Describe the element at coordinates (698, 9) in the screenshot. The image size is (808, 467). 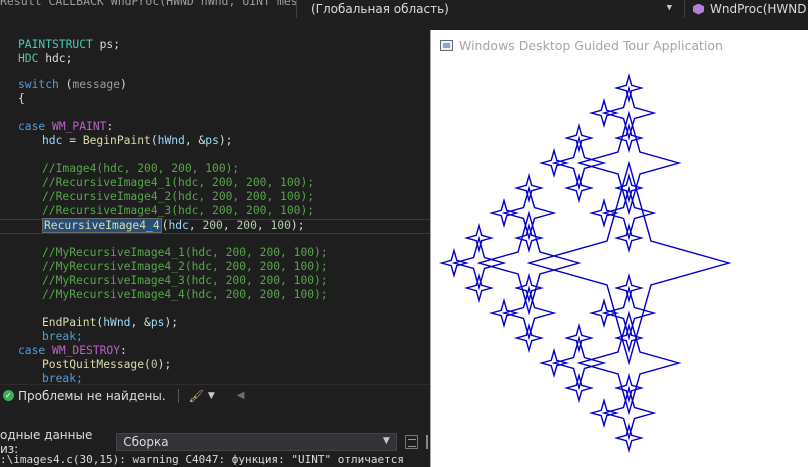
I see `cube-icon` at that location.